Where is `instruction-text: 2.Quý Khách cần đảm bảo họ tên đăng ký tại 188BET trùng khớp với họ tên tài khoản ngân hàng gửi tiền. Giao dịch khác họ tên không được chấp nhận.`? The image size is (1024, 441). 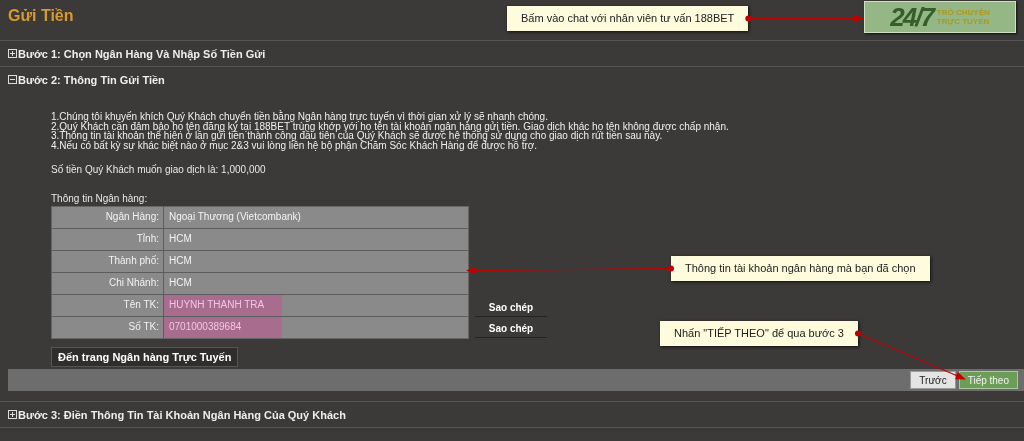
instruction-text: 2.Quý Khách cần đảm bảo họ tên đăng ký tại 188BET trùng khớp với họ tên tài khoản ngân hàng gửi tiền. Giao dịch khác họ tên không được chấp nhận. is located at coordinates (390, 126).